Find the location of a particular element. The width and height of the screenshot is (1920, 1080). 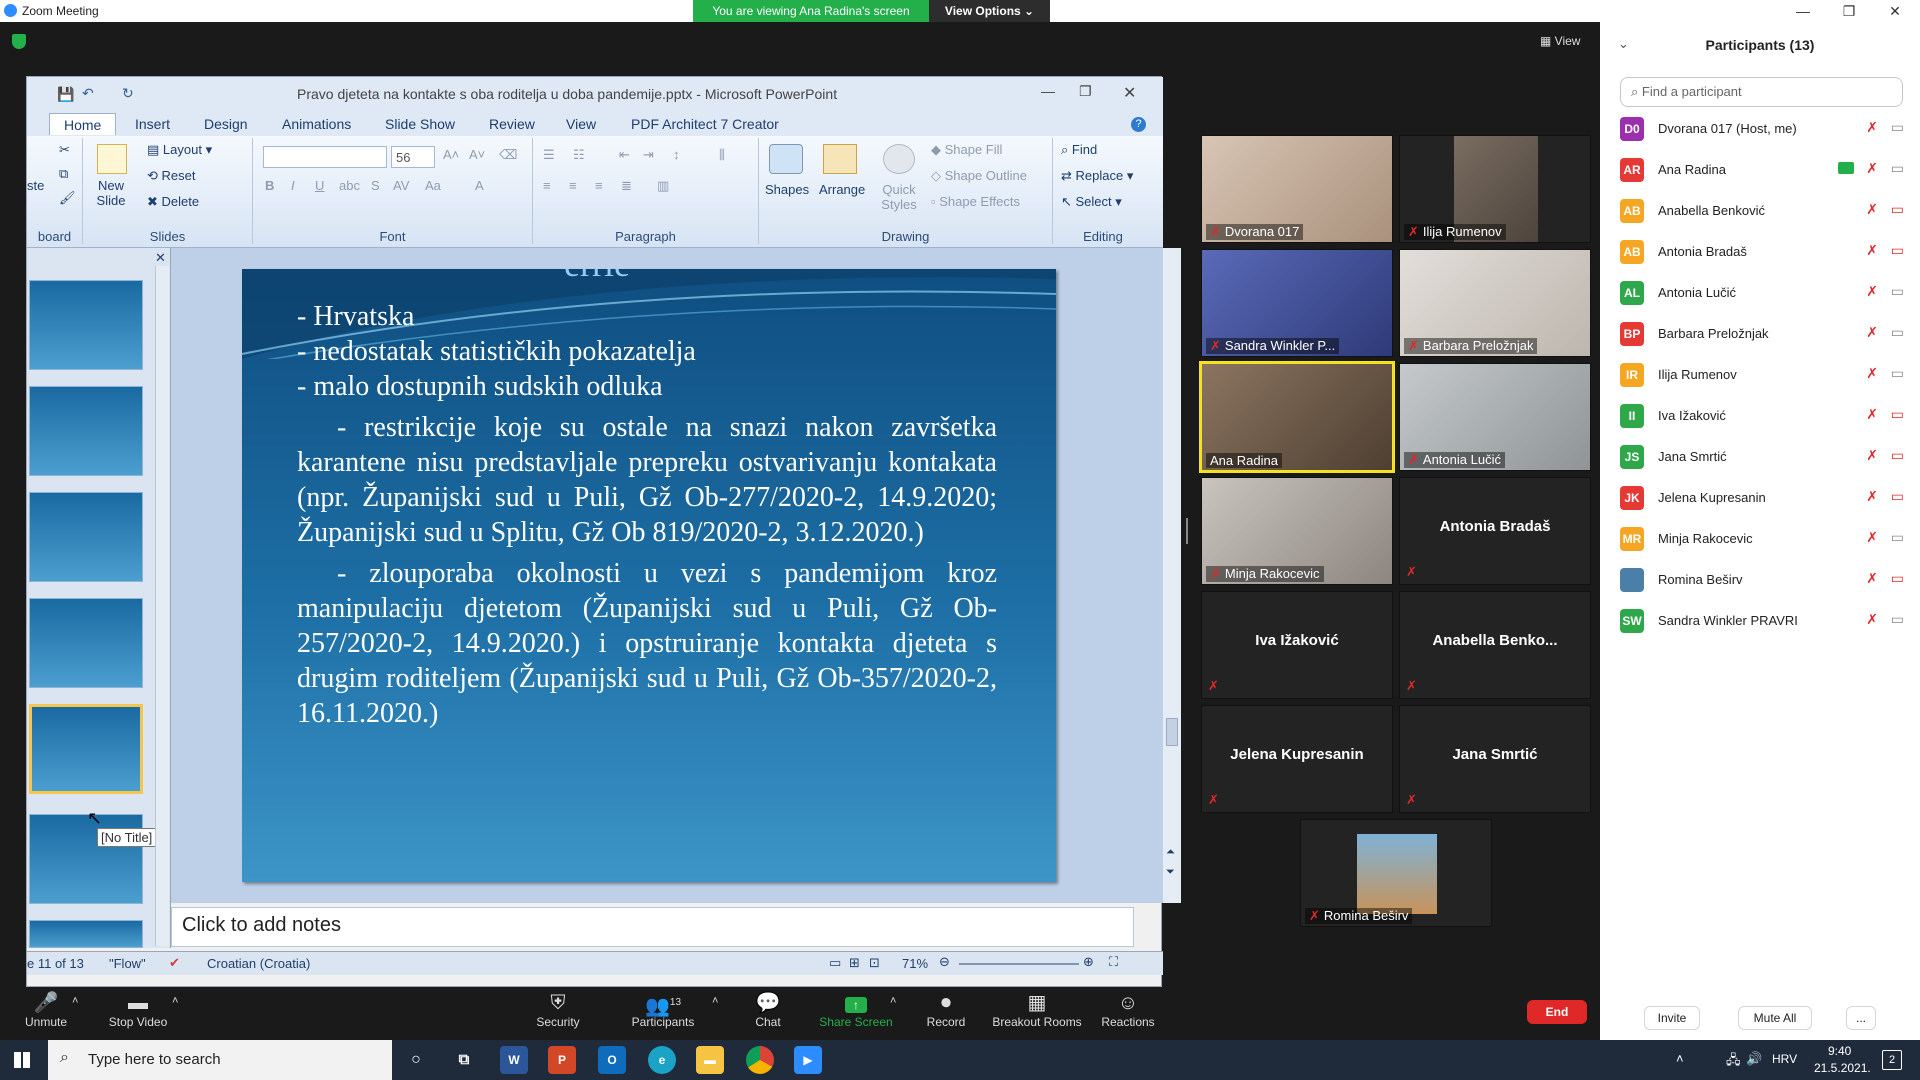

align-center-icon: ≡ is located at coordinates (573, 185).